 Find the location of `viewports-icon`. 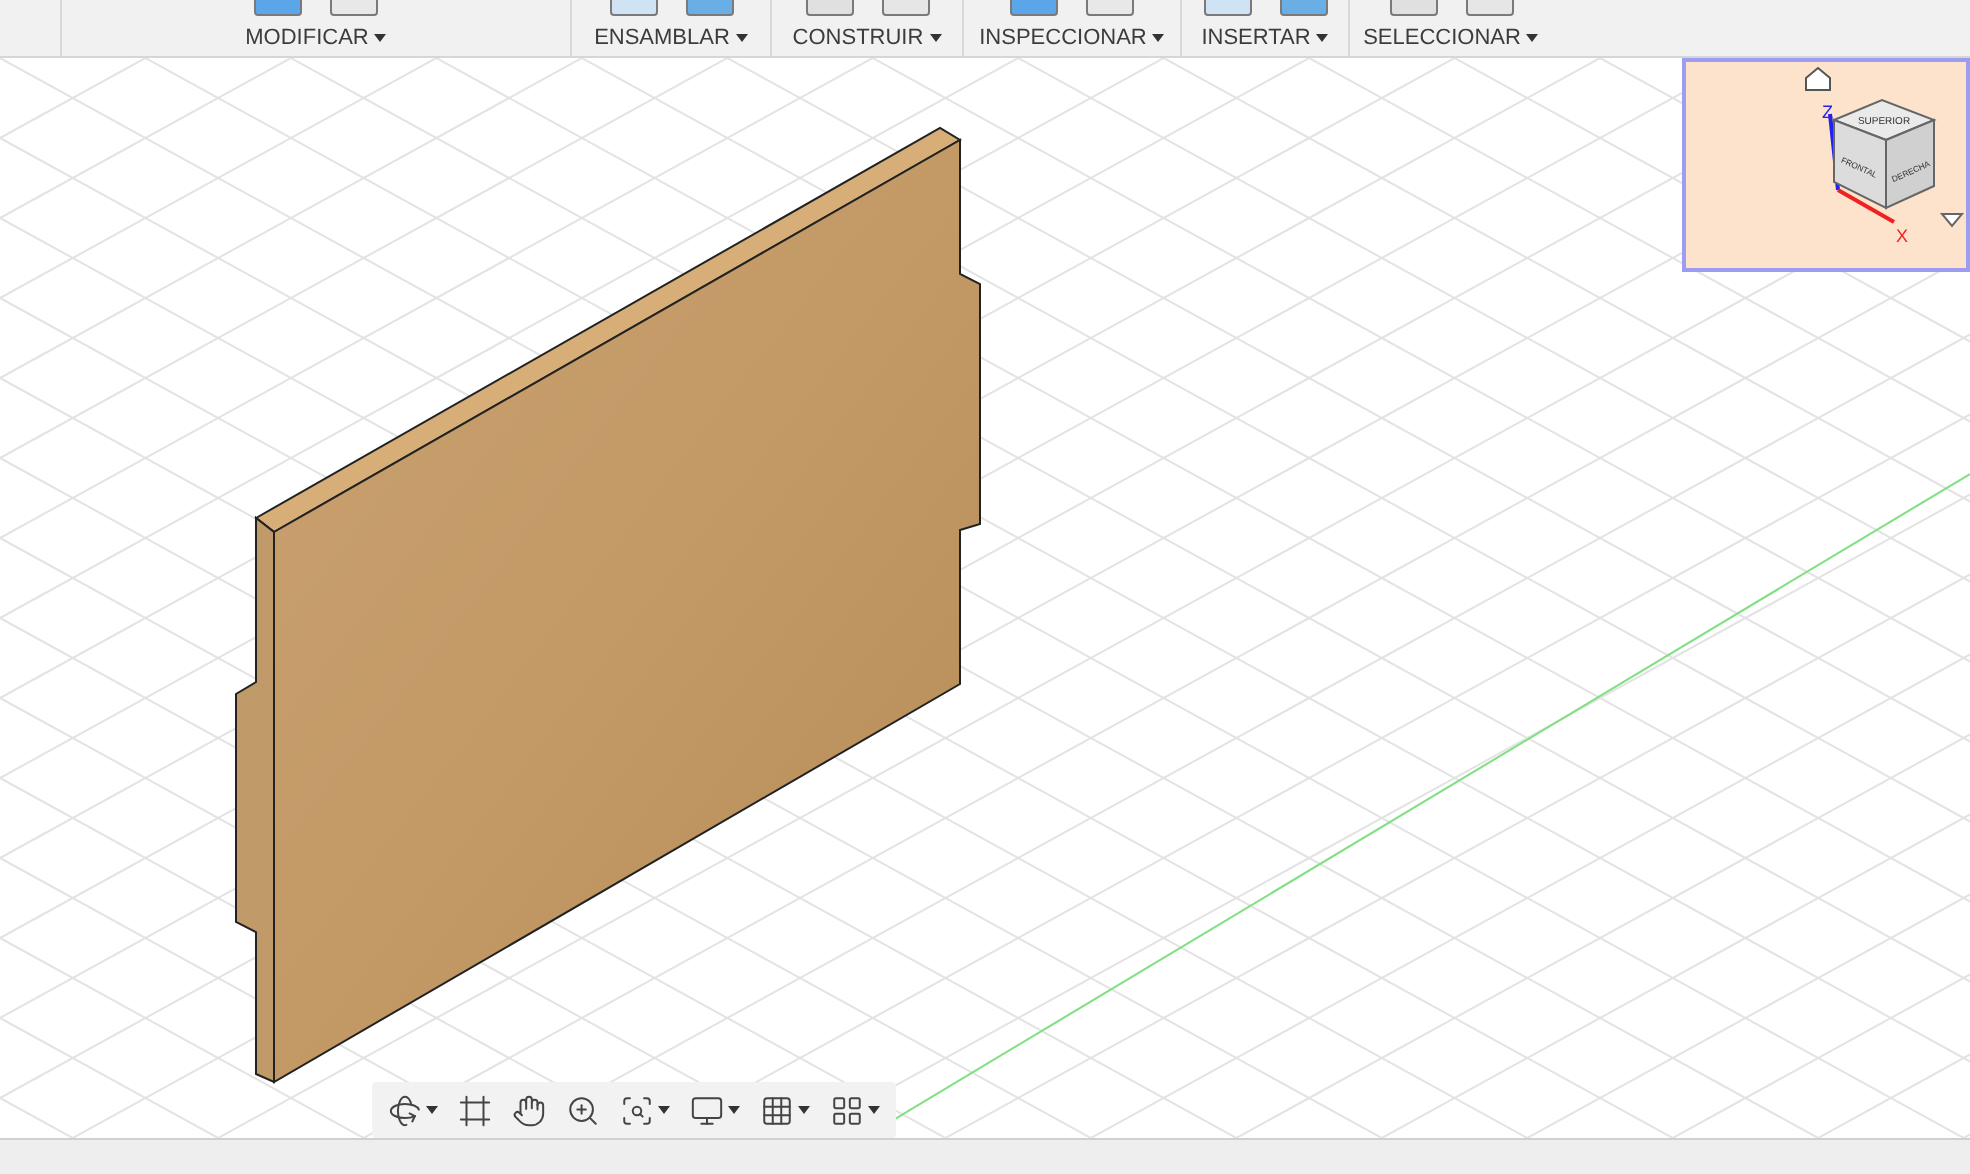

viewports-icon is located at coordinates (847, 1110).